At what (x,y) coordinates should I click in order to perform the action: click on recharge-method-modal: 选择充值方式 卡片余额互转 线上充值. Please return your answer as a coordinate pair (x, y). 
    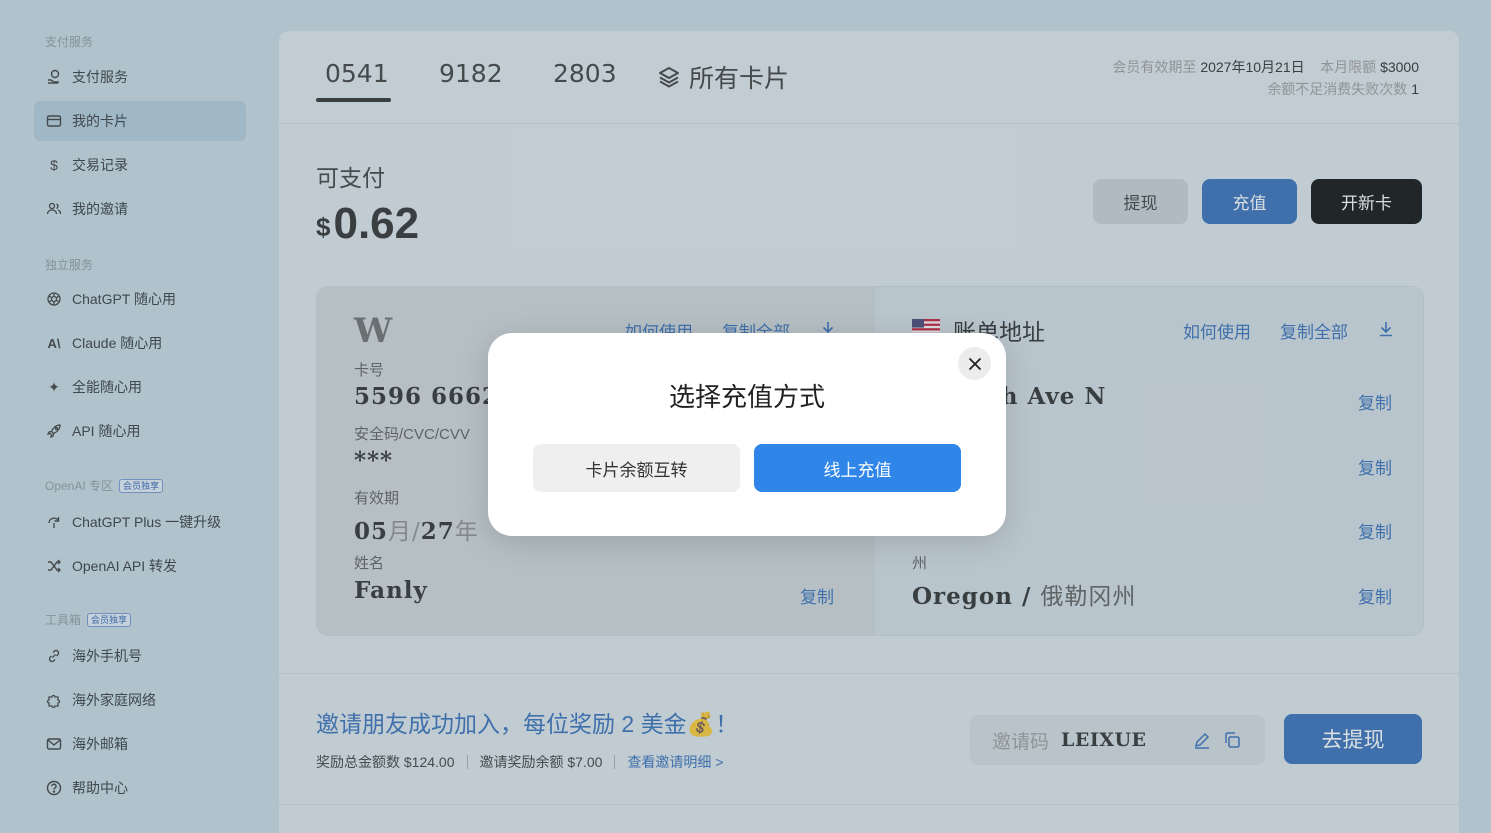
    Looking at the image, I should click on (747, 434).